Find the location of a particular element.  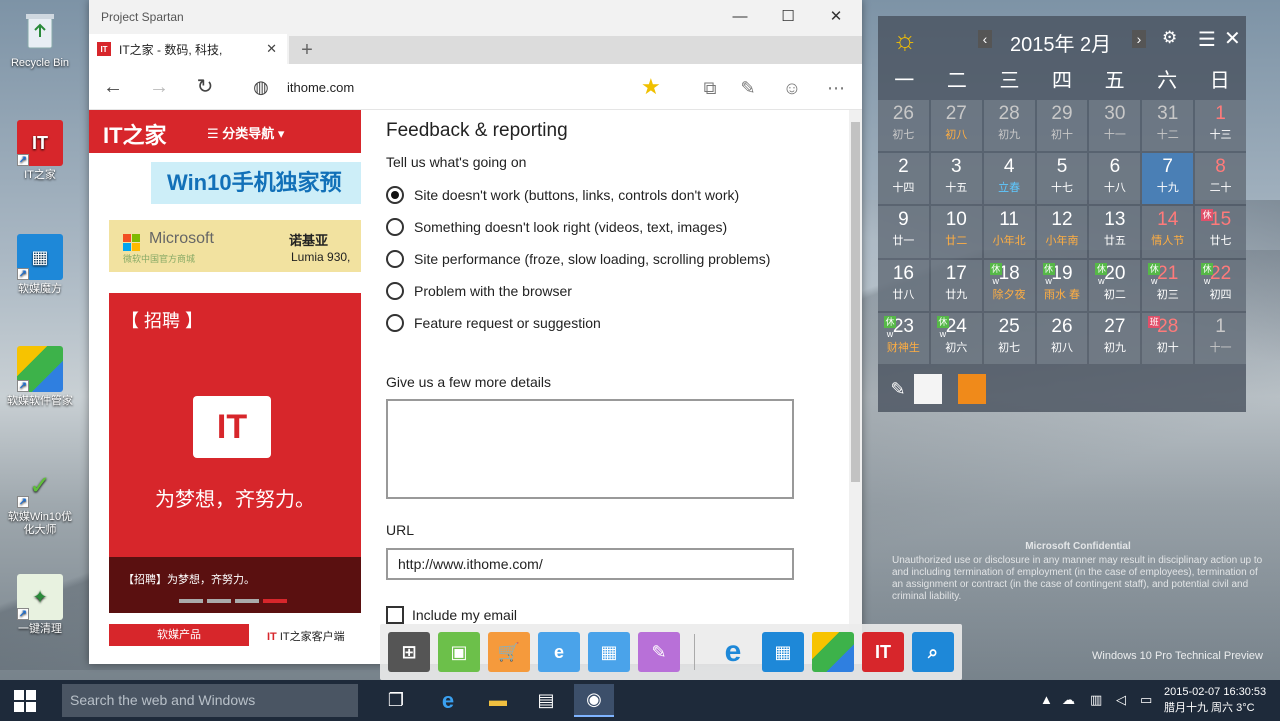

favorite-star-icon: ★ is located at coordinates (651, 87).